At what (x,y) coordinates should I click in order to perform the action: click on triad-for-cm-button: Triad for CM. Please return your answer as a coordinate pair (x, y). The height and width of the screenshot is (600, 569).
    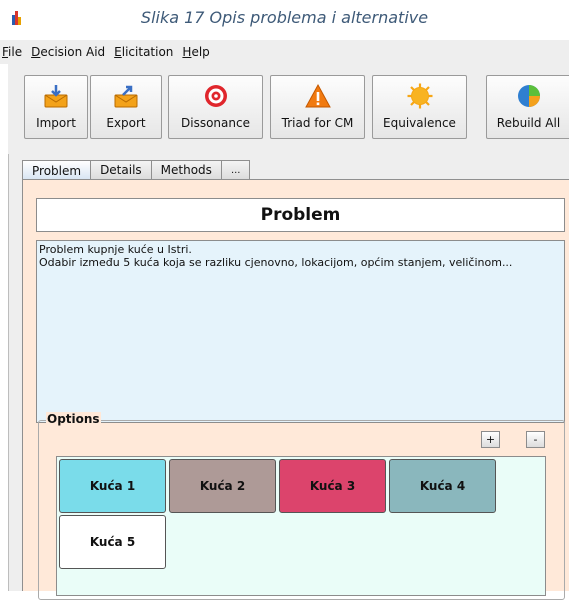
    Looking at the image, I should click on (317, 107).